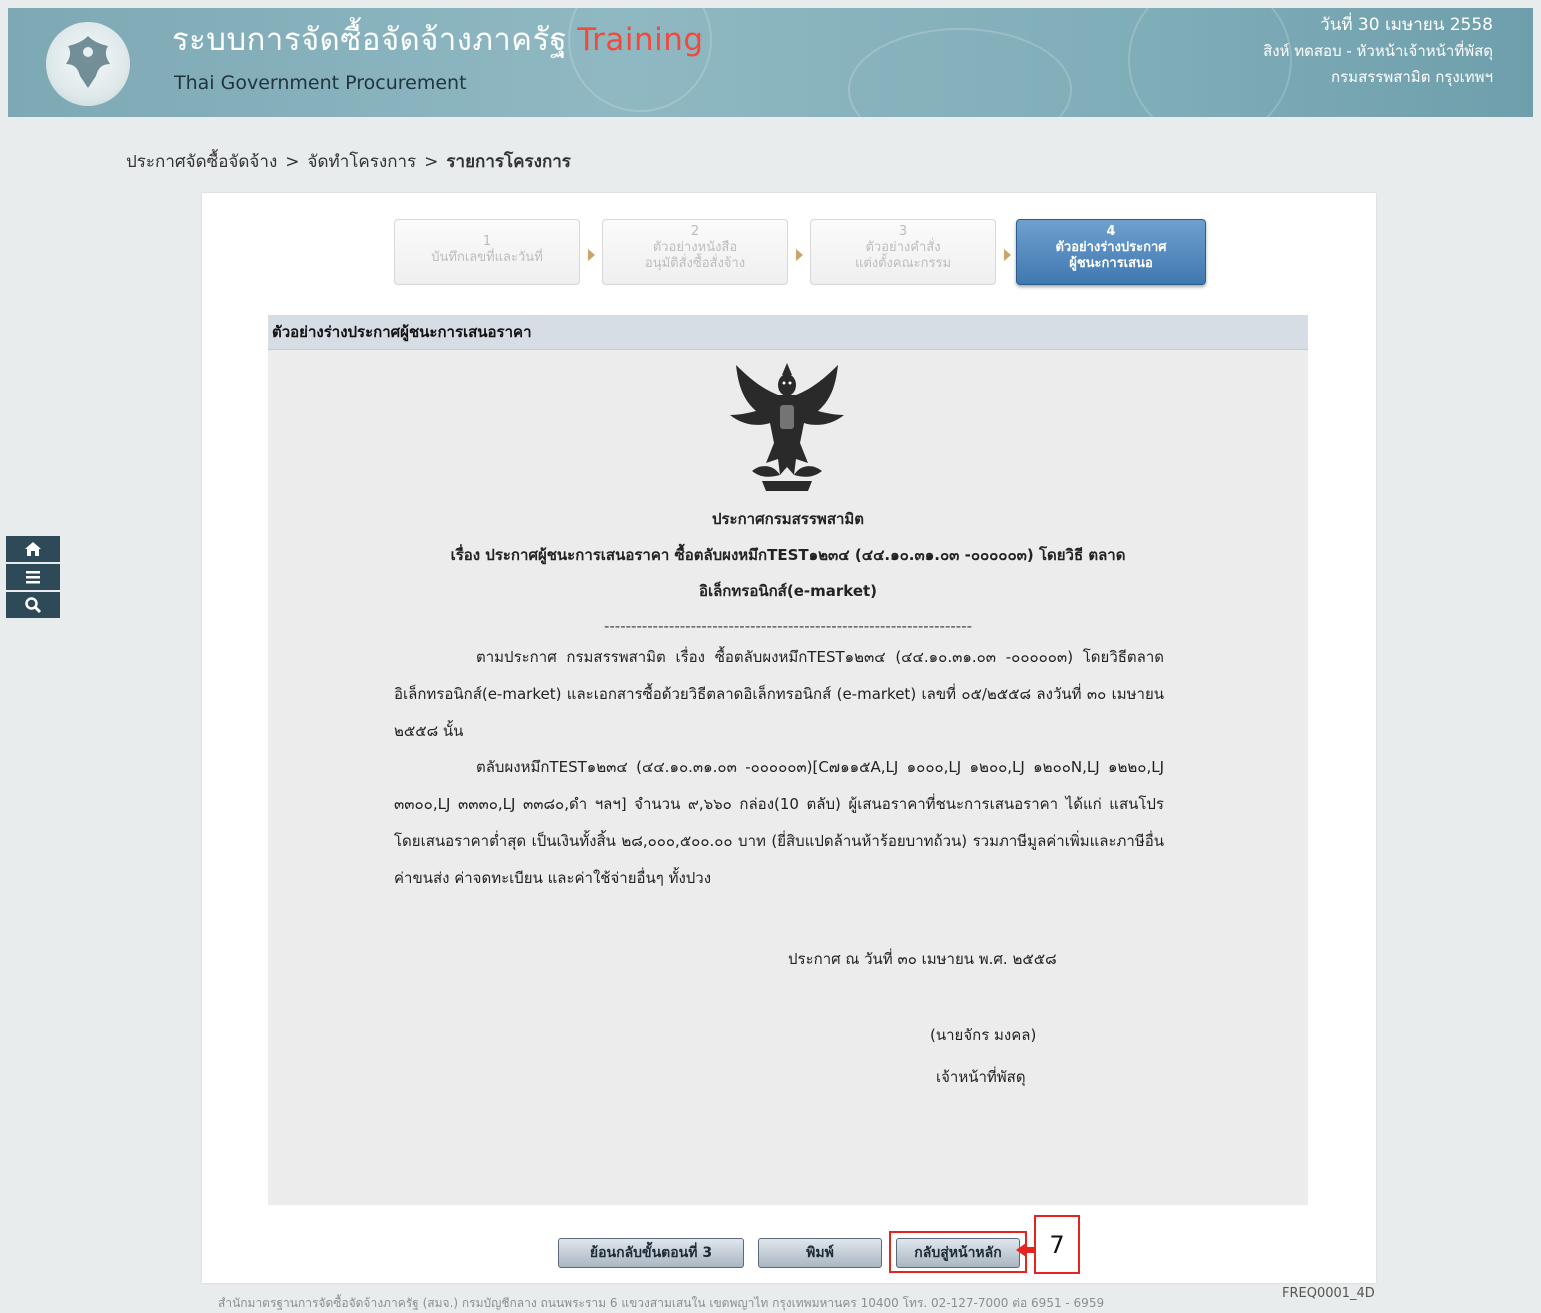 This screenshot has height=1313, width=1541. What do you see at coordinates (820, 1253) in the screenshot?
I see `print-button: พิมพ์` at bounding box center [820, 1253].